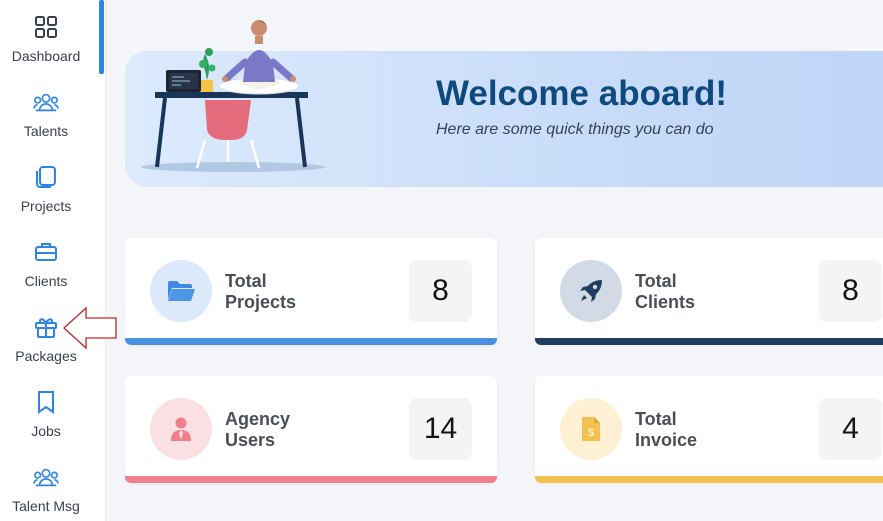 Image resolution: width=883 pixels, height=521 pixels. What do you see at coordinates (665, 291) in the screenshot?
I see `card-label: Total Clients` at bounding box center [665, 291].